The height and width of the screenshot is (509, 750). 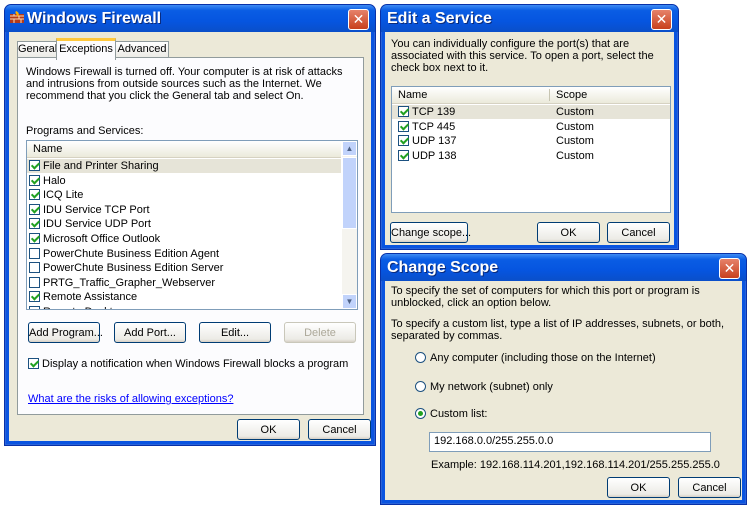 I want to click on program-row: Microsoft Office Outlook, so click(x=94, y=239).